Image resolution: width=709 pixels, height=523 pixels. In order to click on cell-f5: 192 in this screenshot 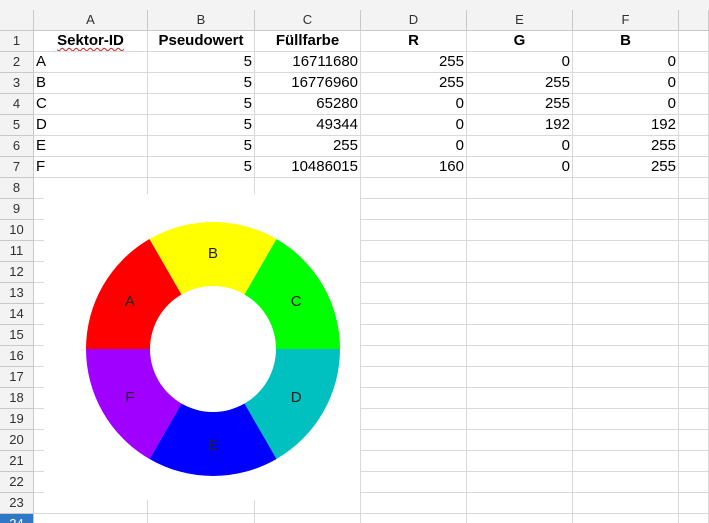, I will do `click(626, 125)`.